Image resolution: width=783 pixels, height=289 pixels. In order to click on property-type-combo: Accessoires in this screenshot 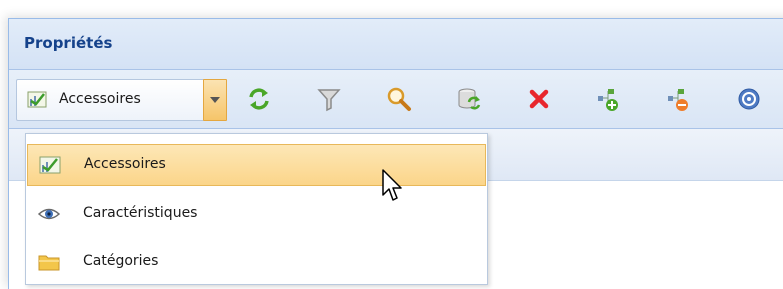, I will do `click(121, 100)`.